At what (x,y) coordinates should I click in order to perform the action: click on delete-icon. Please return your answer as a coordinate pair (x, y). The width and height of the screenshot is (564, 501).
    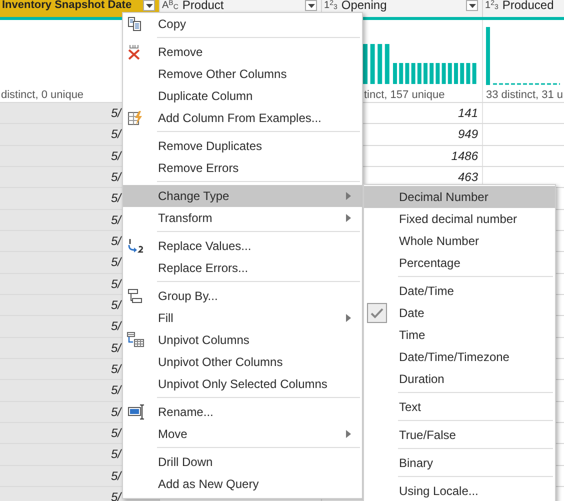
    Looking at the image, I should click on (134, 52).